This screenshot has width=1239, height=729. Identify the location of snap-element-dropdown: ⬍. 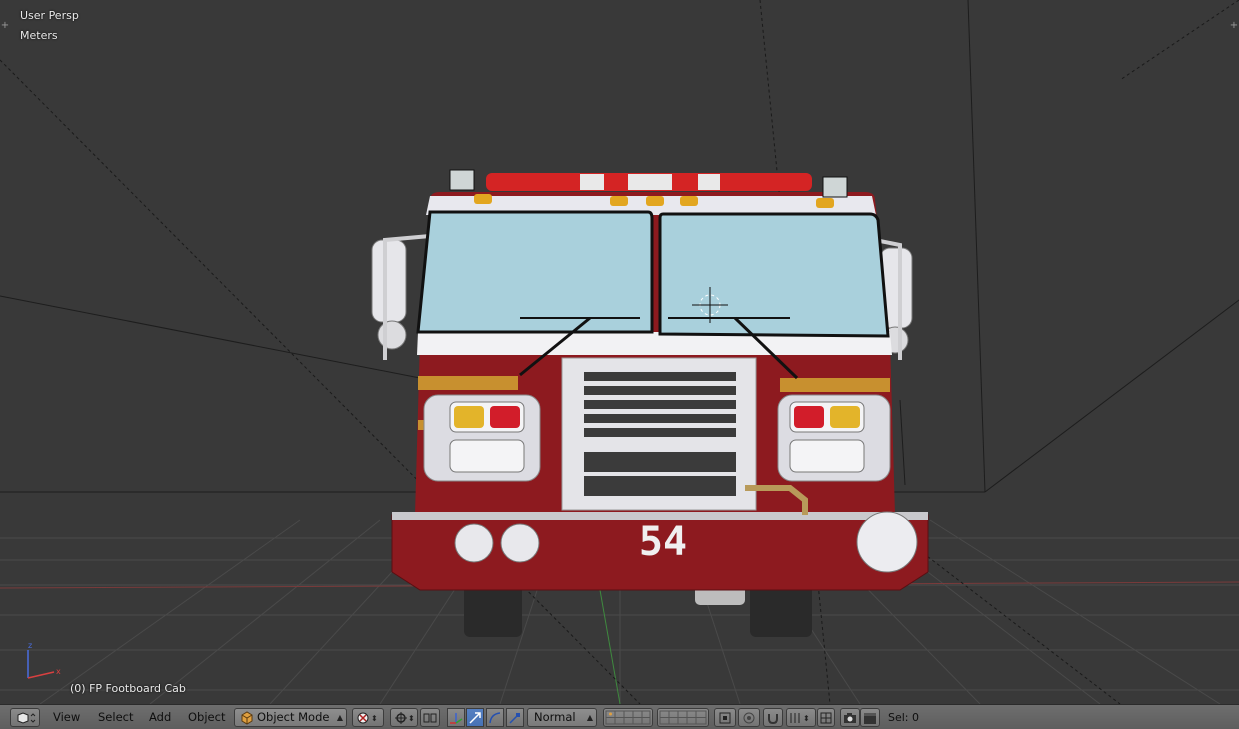
(801, 717).